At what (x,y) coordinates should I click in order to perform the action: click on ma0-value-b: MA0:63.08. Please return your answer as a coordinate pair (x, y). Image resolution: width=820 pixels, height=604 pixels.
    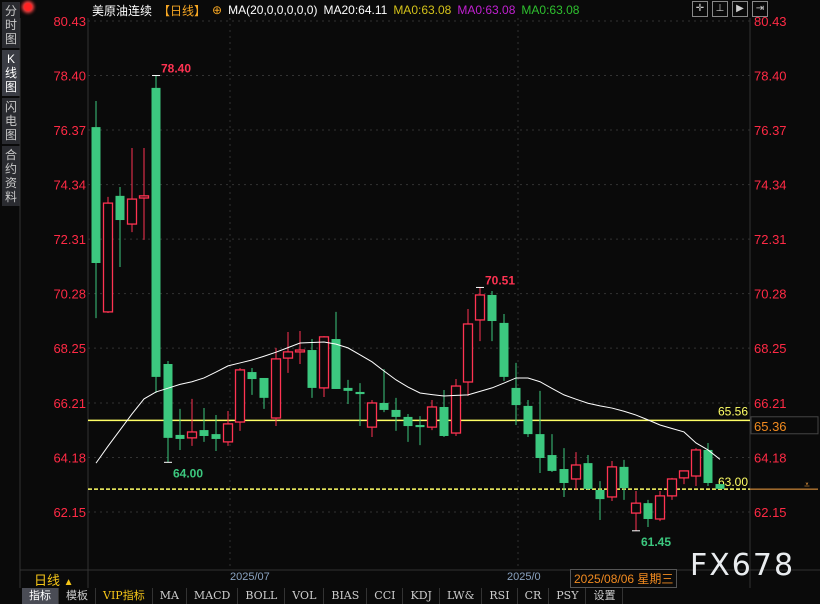
    Looking at the image, I should click on (486, 10).